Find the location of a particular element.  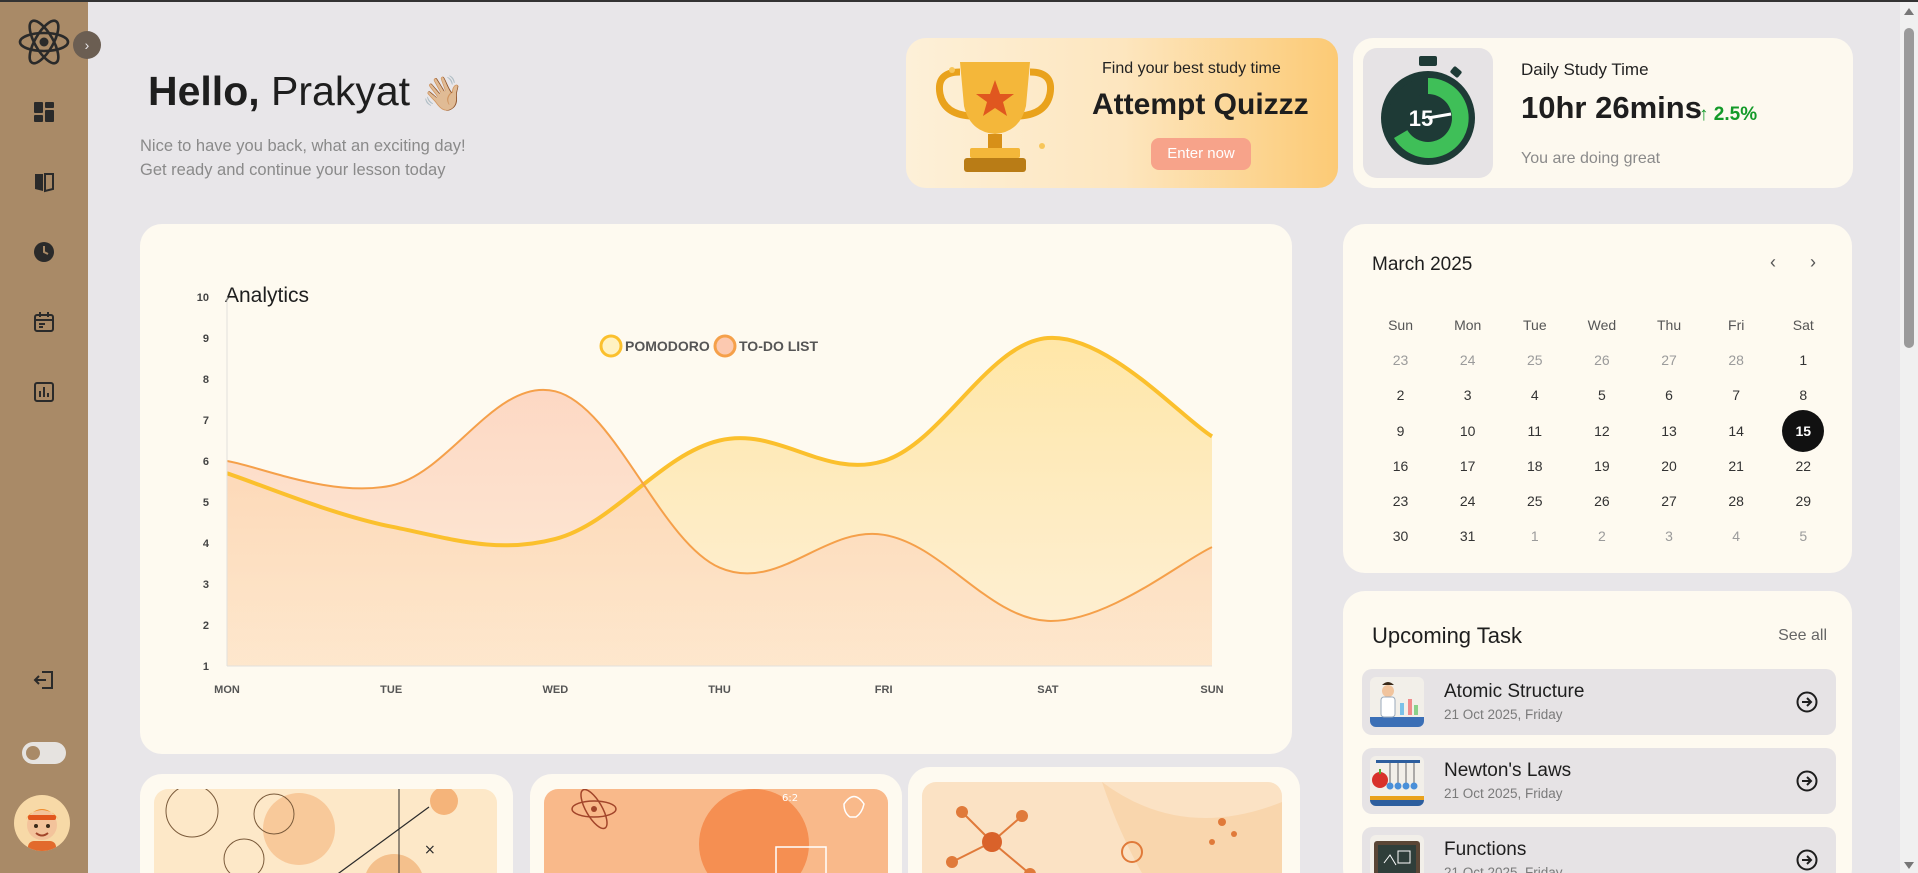

sidebar-item-dashboard is located at coordinates (44, 114).